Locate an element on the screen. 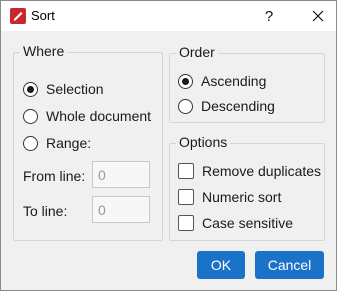  checkbox-case-sensitive-label: Case sensitive is located at coordinates (248, 223).